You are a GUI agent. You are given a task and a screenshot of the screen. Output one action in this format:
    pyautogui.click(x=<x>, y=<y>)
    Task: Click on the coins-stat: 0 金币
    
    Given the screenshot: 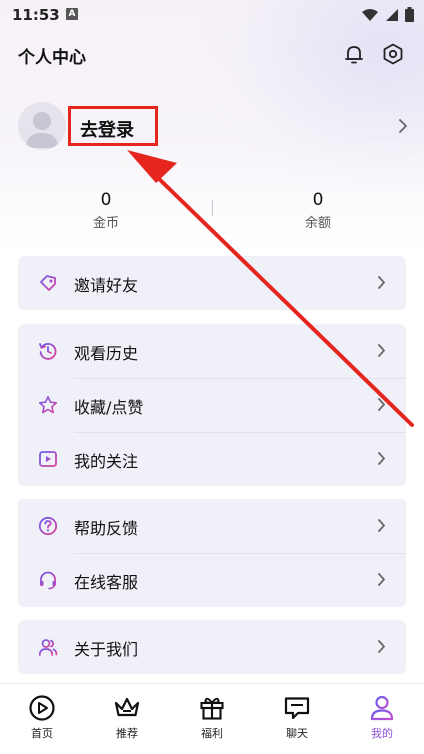 What is the action you would take?
    pyautogui.click(x=106, y=210)
    